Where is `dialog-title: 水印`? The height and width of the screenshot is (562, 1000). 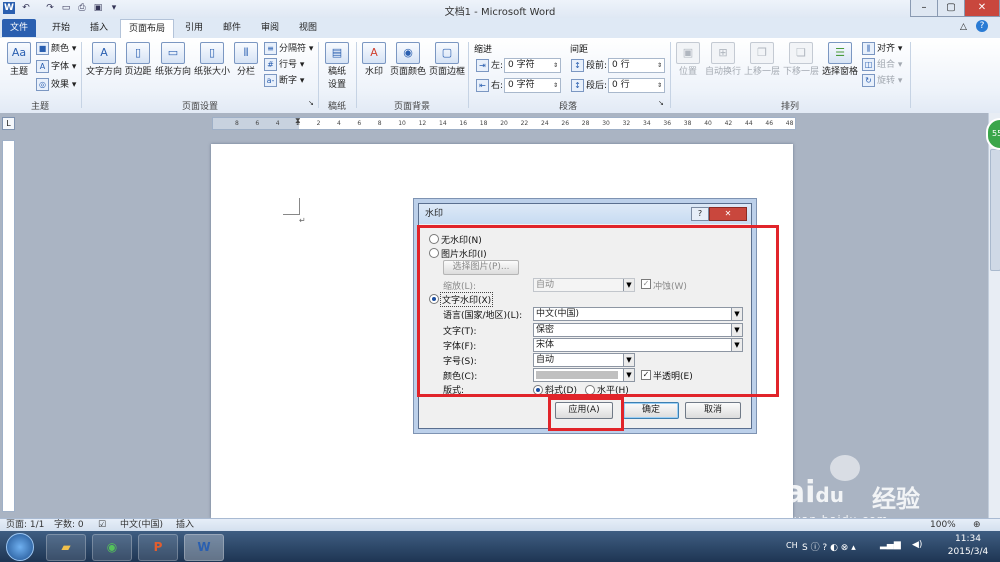 dialog-title: 水印 is located at coordinates (434, 214).